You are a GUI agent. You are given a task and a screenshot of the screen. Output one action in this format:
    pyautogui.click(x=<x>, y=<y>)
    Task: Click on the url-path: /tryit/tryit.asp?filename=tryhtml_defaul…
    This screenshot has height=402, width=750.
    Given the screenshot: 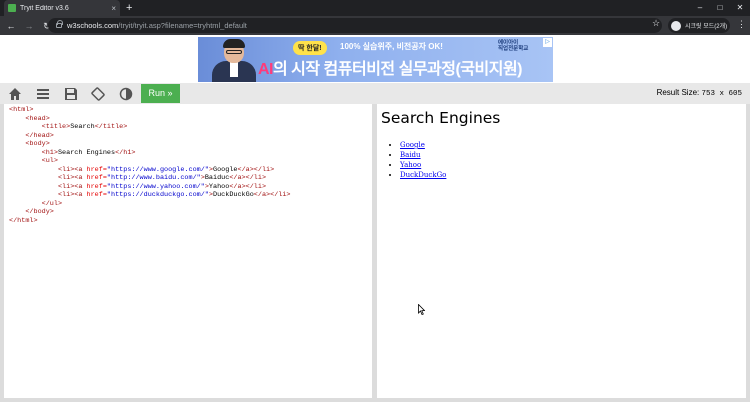 What is the action you would take?
    pyautogui.click(x=182, y=25)
    